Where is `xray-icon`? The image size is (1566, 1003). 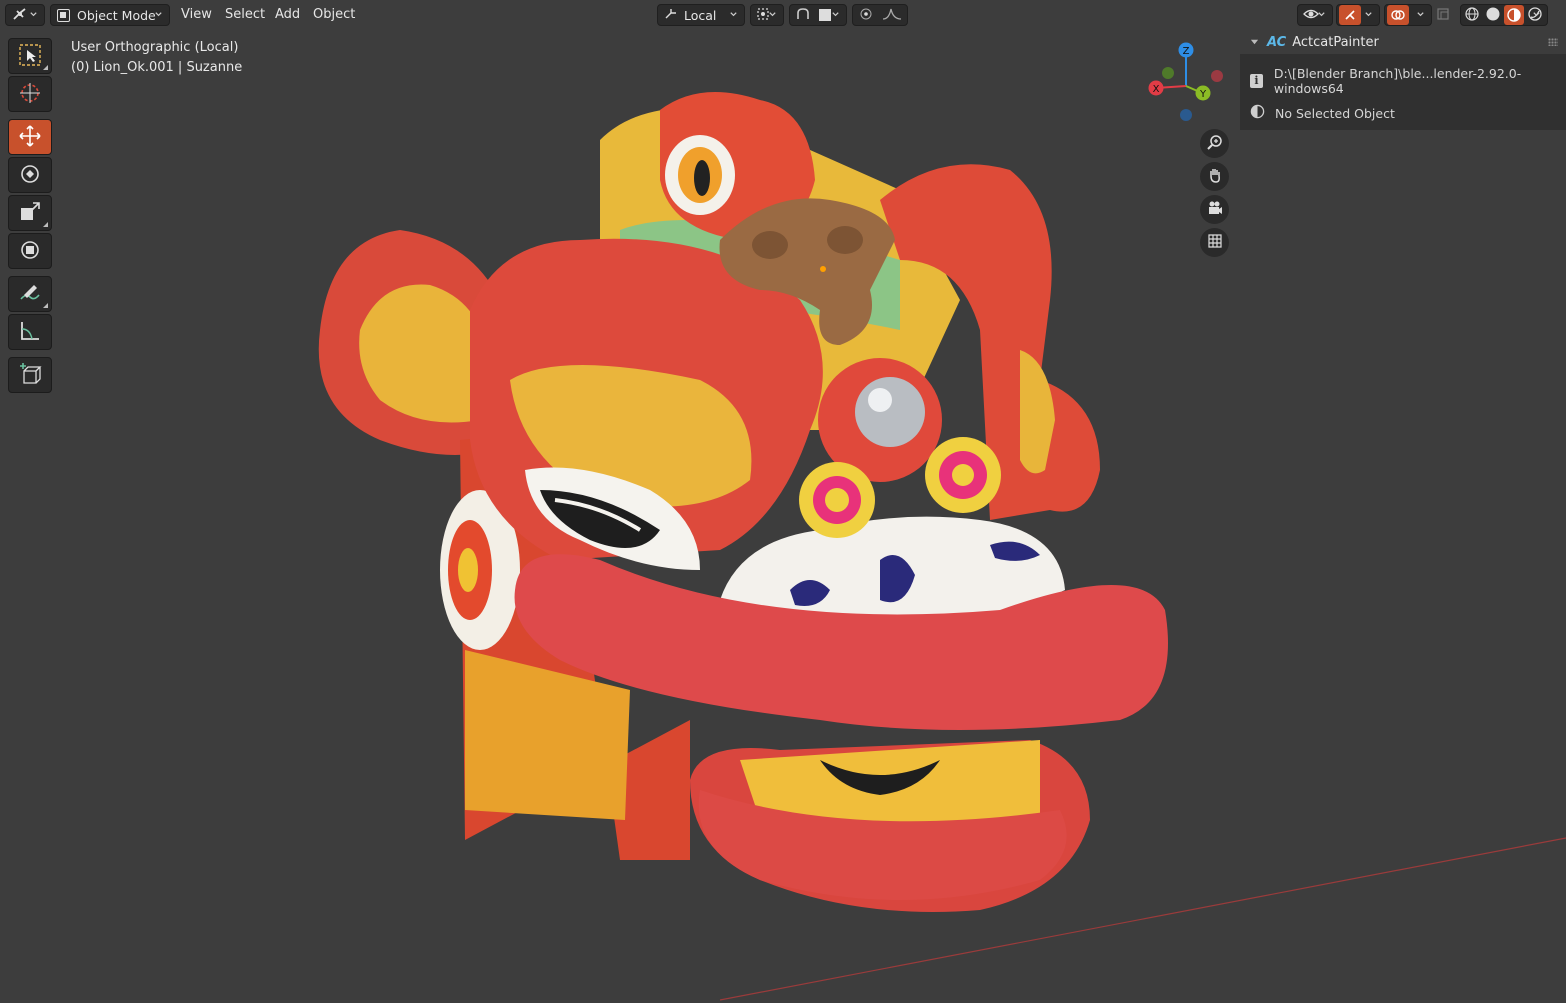 xray-icon is located at coordinates (1443, 15).